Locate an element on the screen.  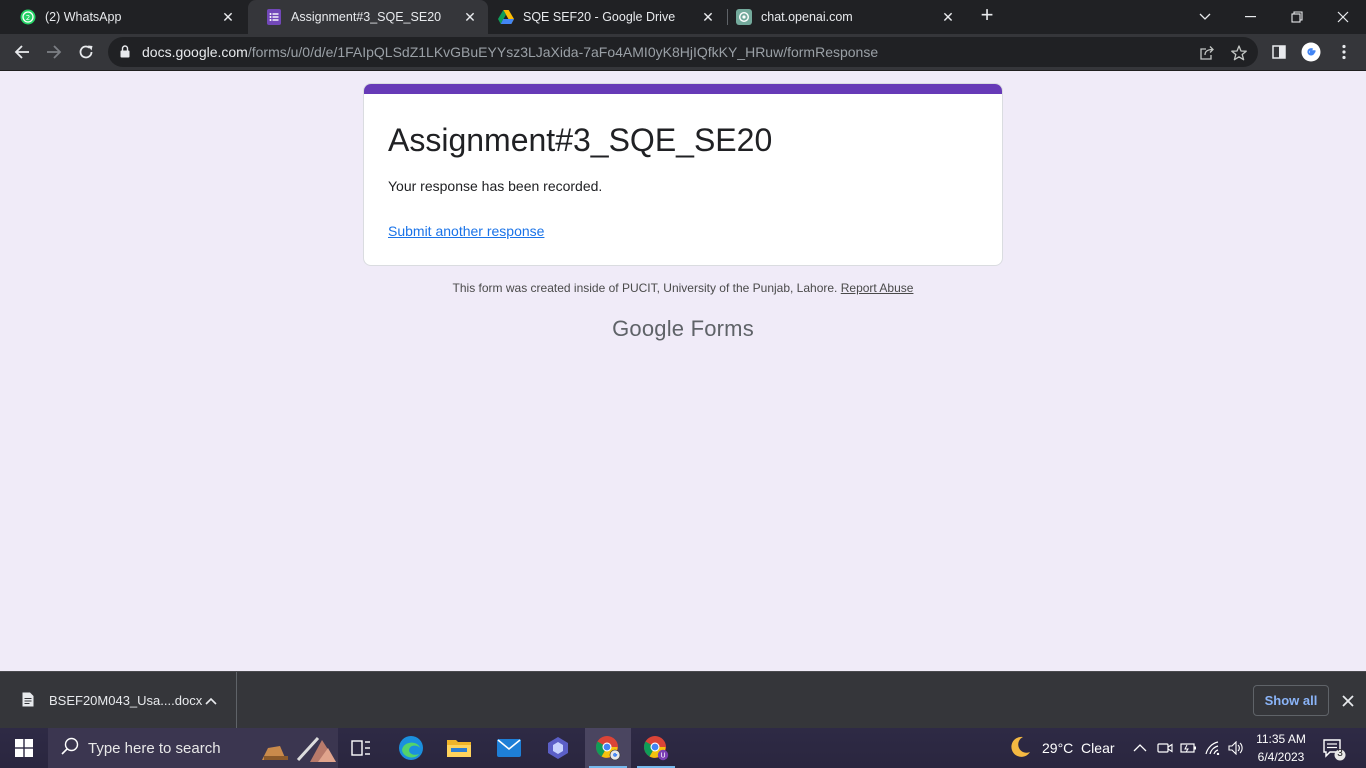
download-item: BSEF20M043_Usa....docx is located at coordinates (118, 700).